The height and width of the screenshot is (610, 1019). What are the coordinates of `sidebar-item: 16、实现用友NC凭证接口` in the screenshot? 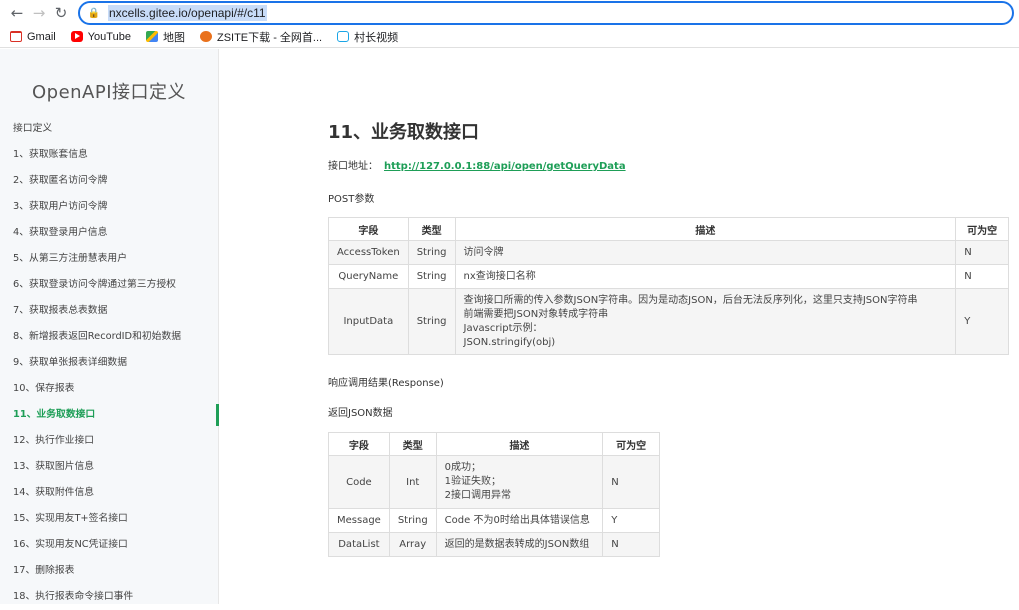 It's located at (109, 545).